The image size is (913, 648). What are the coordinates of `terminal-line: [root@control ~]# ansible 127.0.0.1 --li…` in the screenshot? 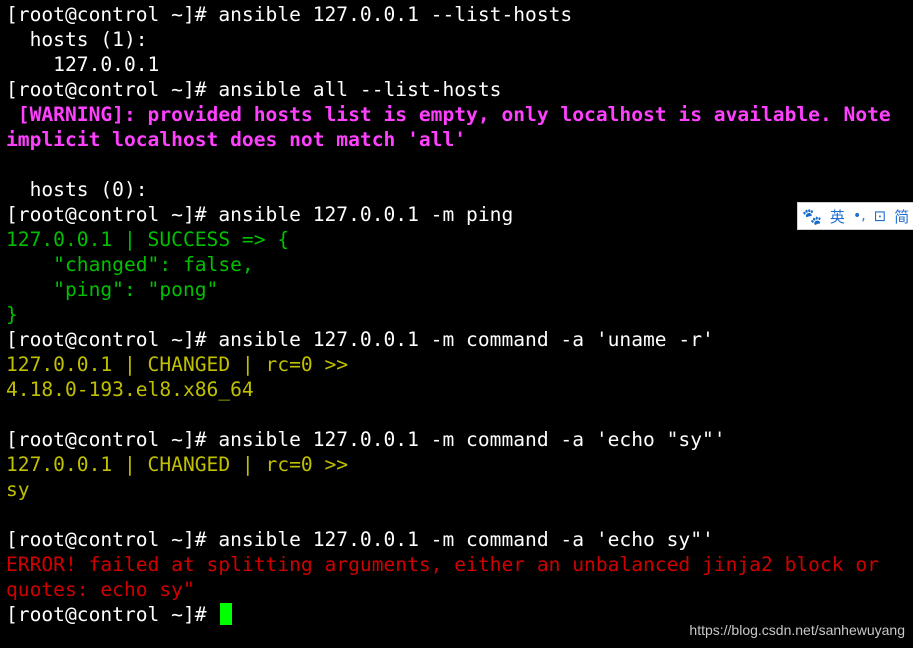 It's located at (289, 14).